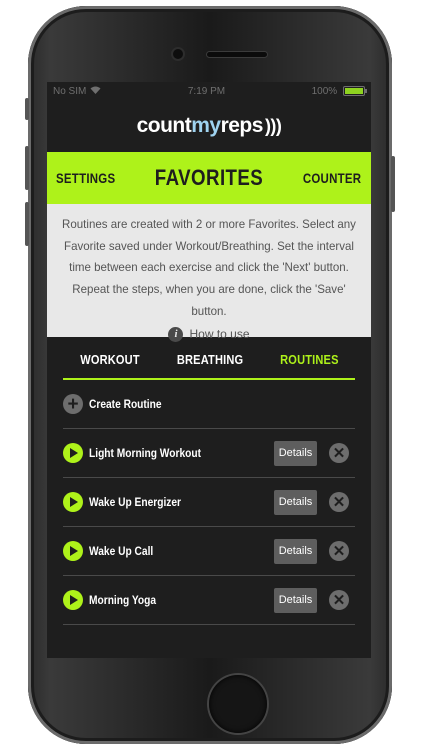 The image size is (422, 750). I want to click on how-to-use-label: How to use, so click(219, 333).